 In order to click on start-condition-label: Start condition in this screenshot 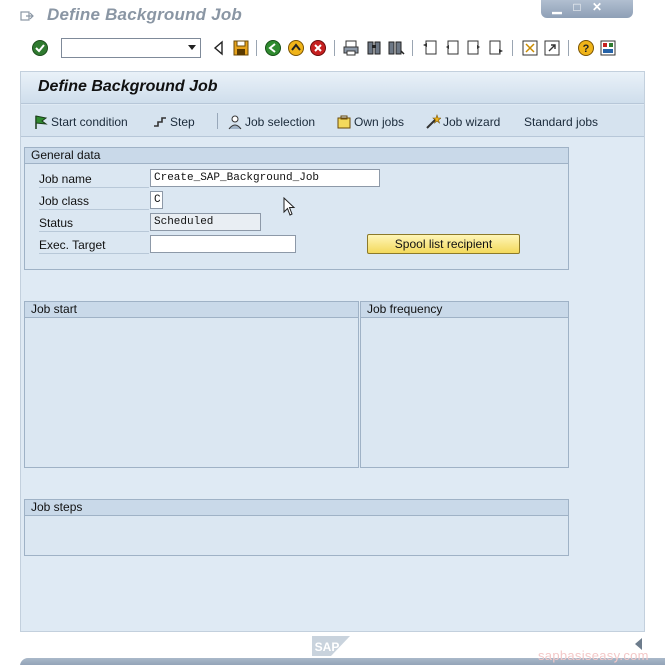, I will do `click(89, 122)`.